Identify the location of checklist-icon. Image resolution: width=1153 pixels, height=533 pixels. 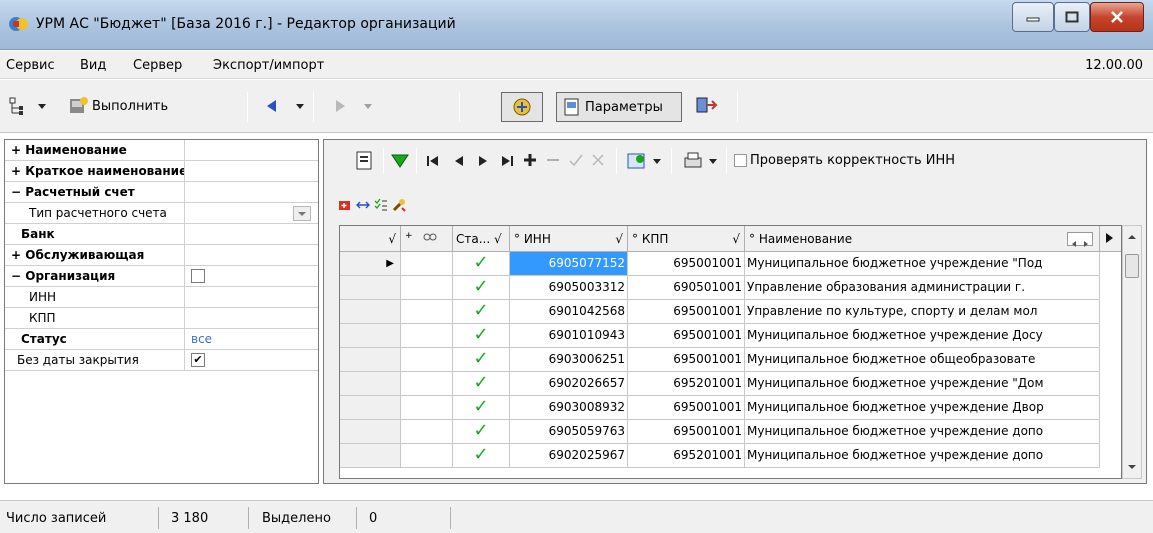
(381, 205).